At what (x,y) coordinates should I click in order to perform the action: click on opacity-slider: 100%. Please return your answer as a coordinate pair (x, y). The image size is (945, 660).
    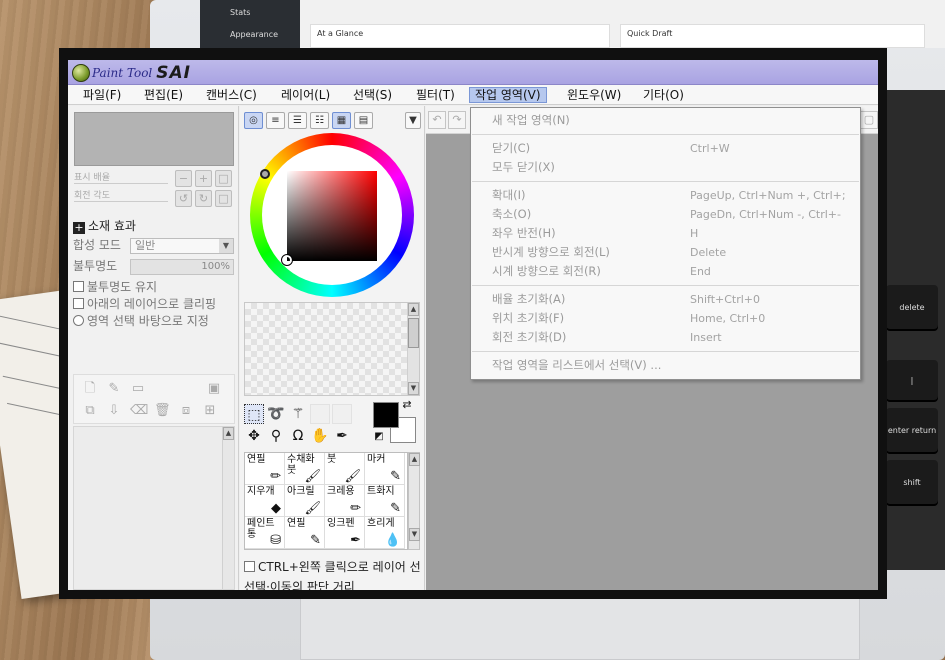
    Looking at the image, I should click on (182, 267).